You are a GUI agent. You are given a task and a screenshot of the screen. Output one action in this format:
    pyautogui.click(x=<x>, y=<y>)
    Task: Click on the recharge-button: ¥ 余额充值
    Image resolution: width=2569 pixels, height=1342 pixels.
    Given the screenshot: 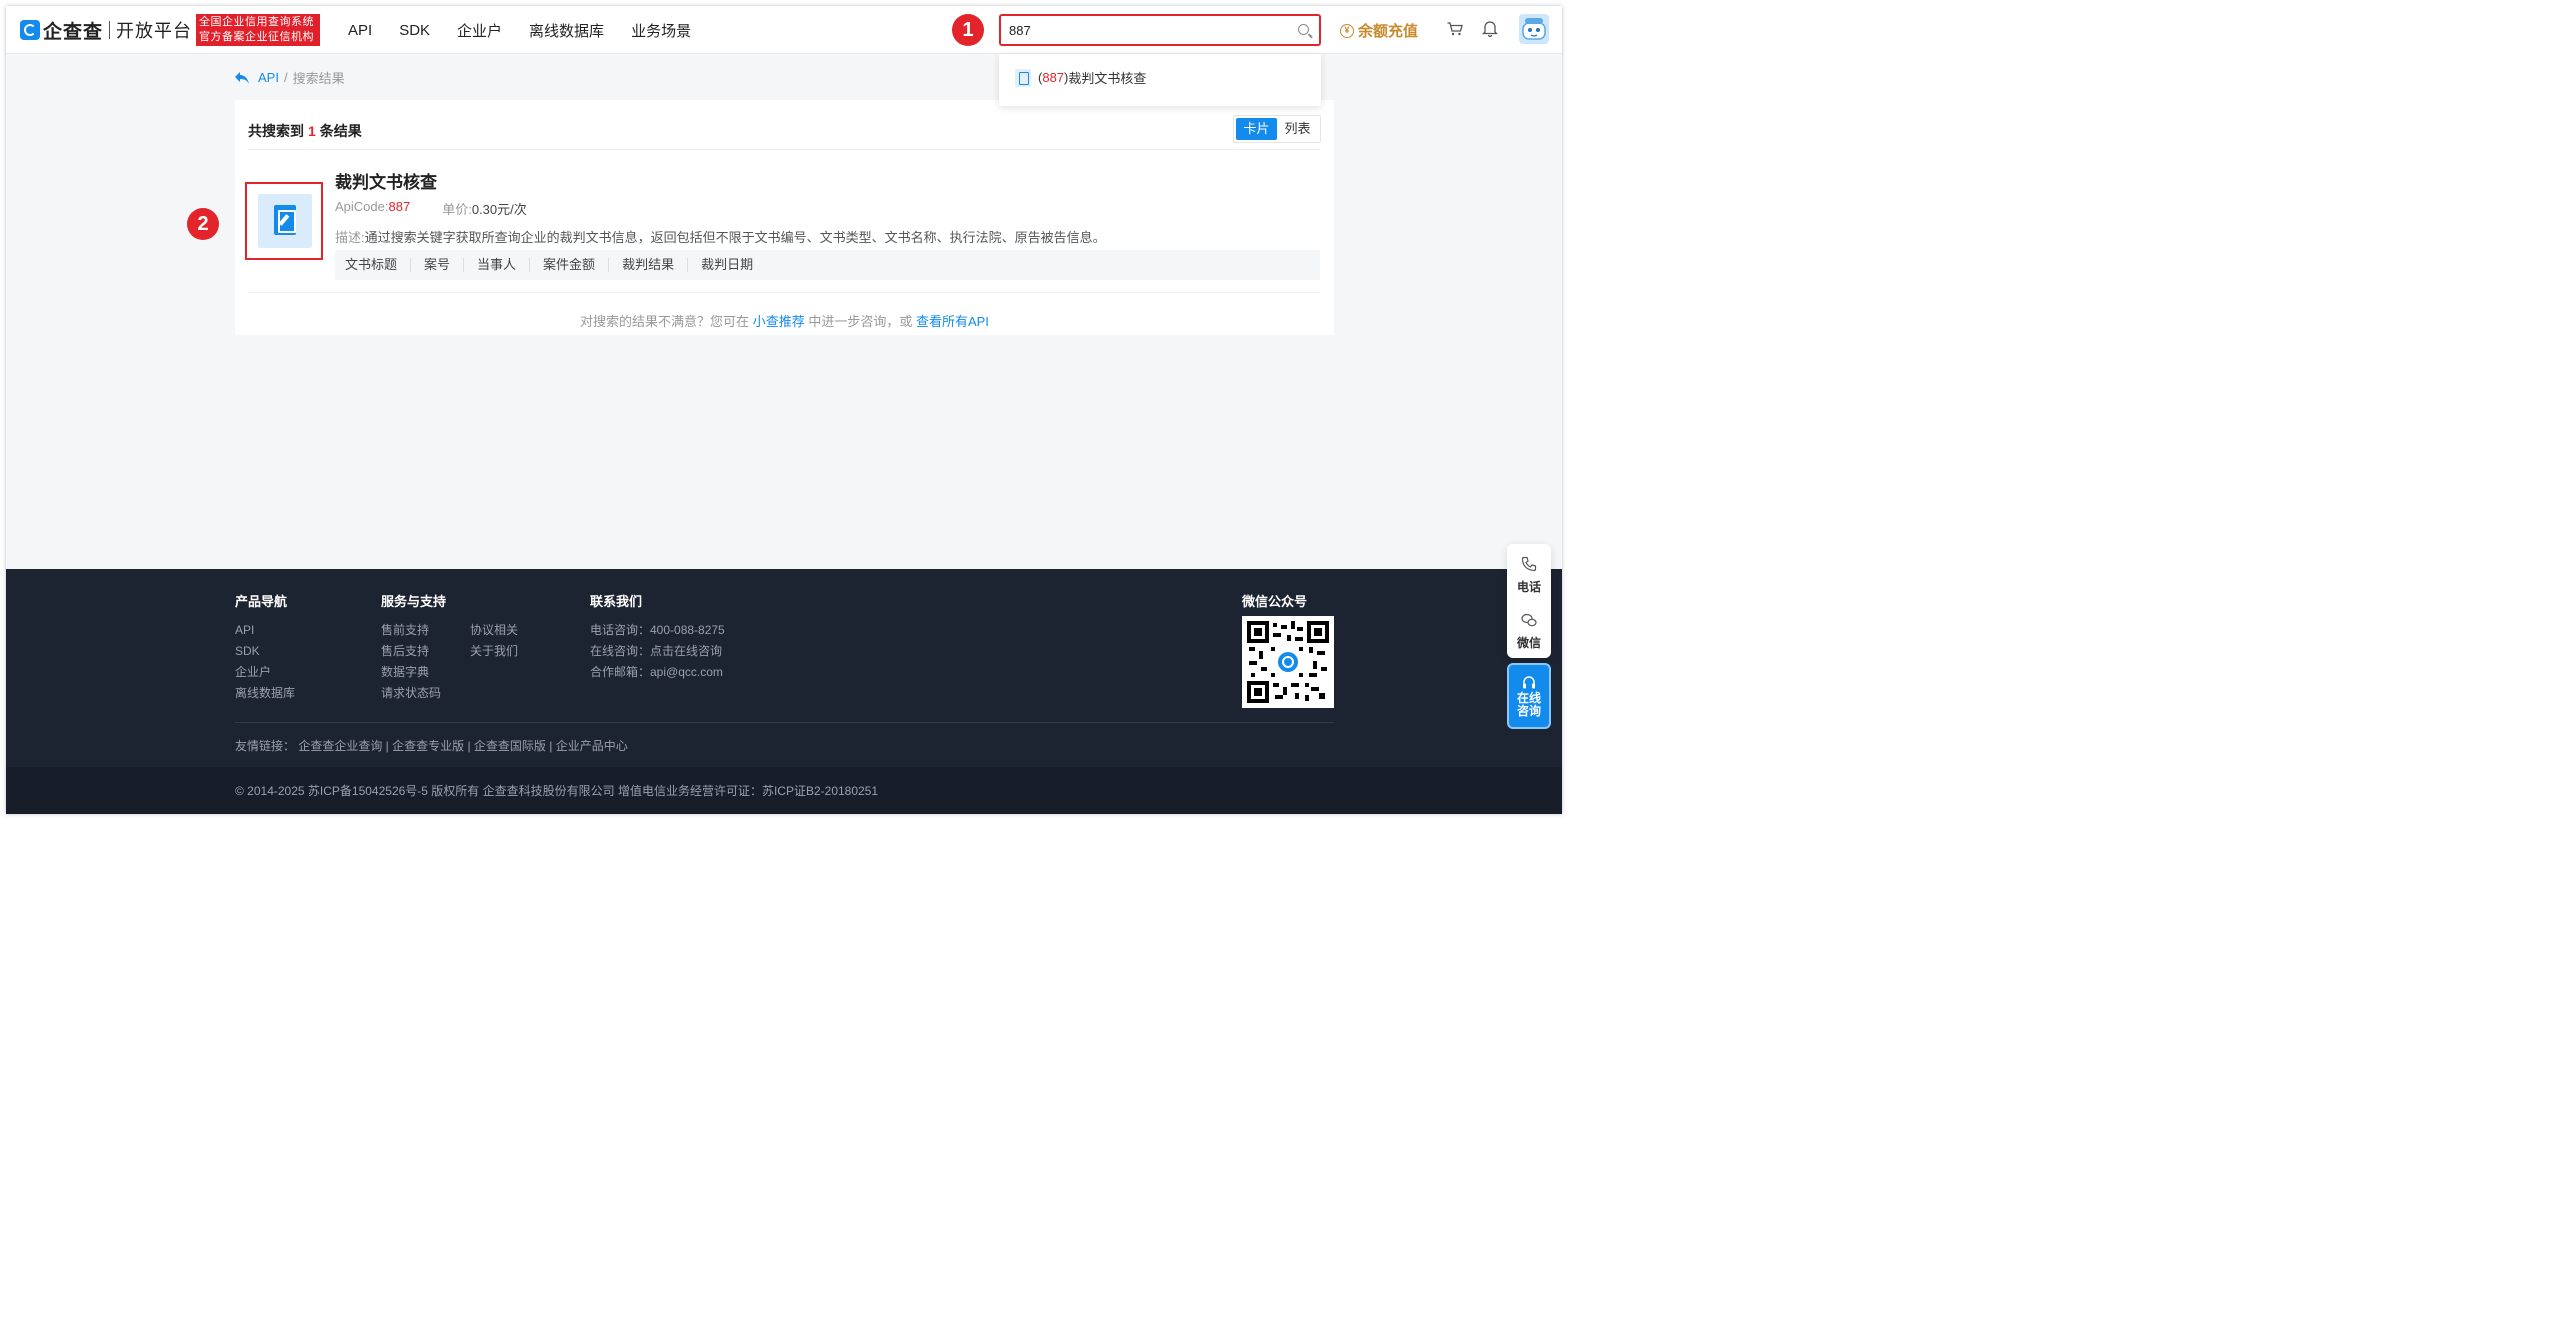 What is the action you would take?
    pyautogui.click(x=1379, y=30)
    